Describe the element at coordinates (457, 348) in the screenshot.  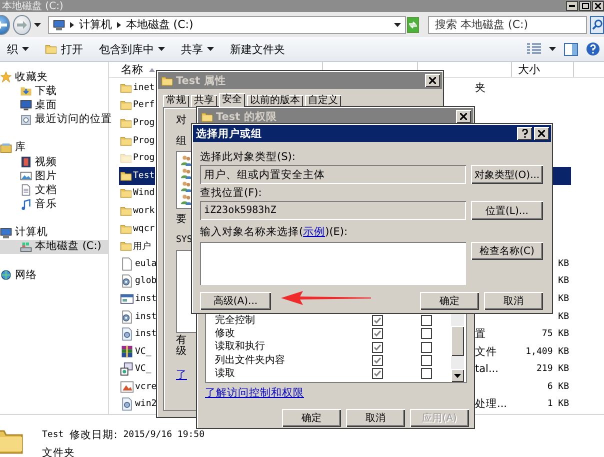
I see `scrollbar` at that location.